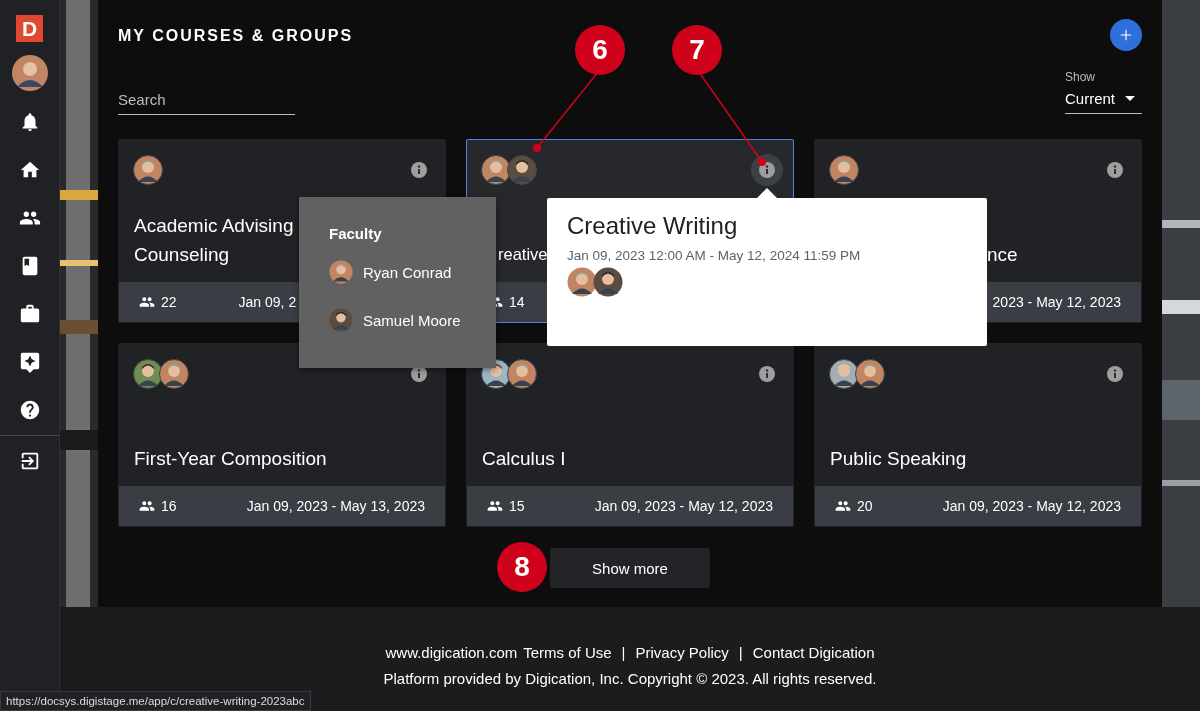 Image resolution: width=1200 pixels, height=711 pixels. I want to click on show-label: Show, so click(1081, 77).